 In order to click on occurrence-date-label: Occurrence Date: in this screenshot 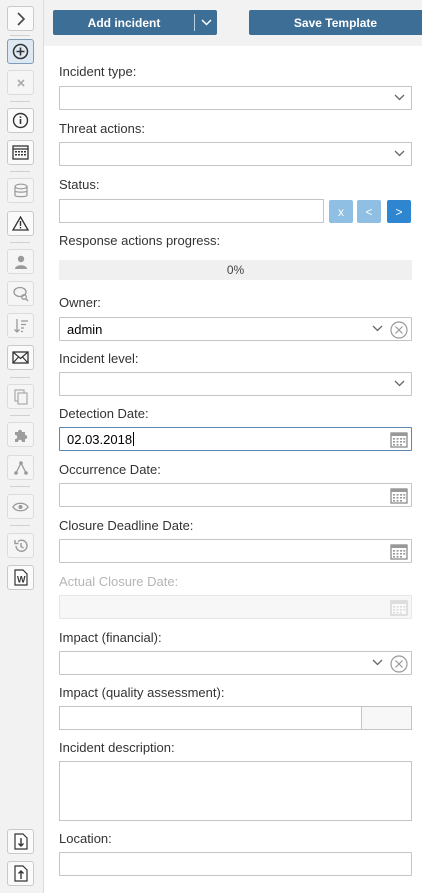, I will do `click(110, 469)`.